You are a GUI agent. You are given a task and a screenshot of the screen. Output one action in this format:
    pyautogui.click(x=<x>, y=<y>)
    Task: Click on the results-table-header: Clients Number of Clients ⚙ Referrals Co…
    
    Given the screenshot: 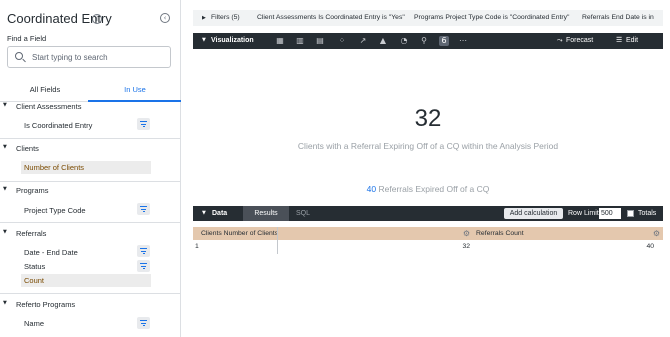 What is the action you would take?
    pyautogui.click(x=428, y=233)
    